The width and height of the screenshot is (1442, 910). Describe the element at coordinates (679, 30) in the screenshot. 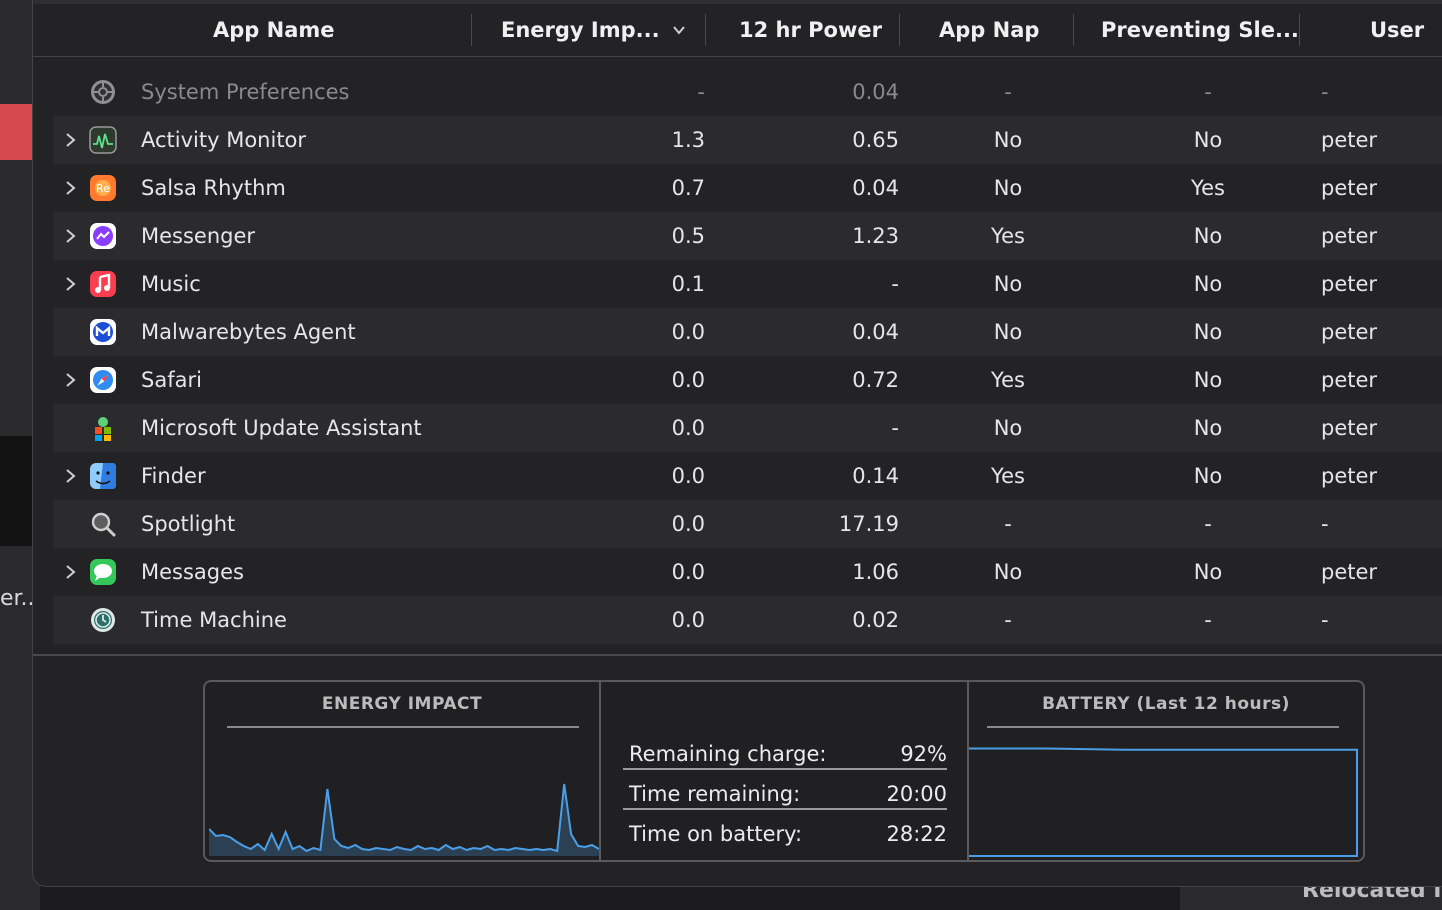

I see `chevron-down-icon` at that location.